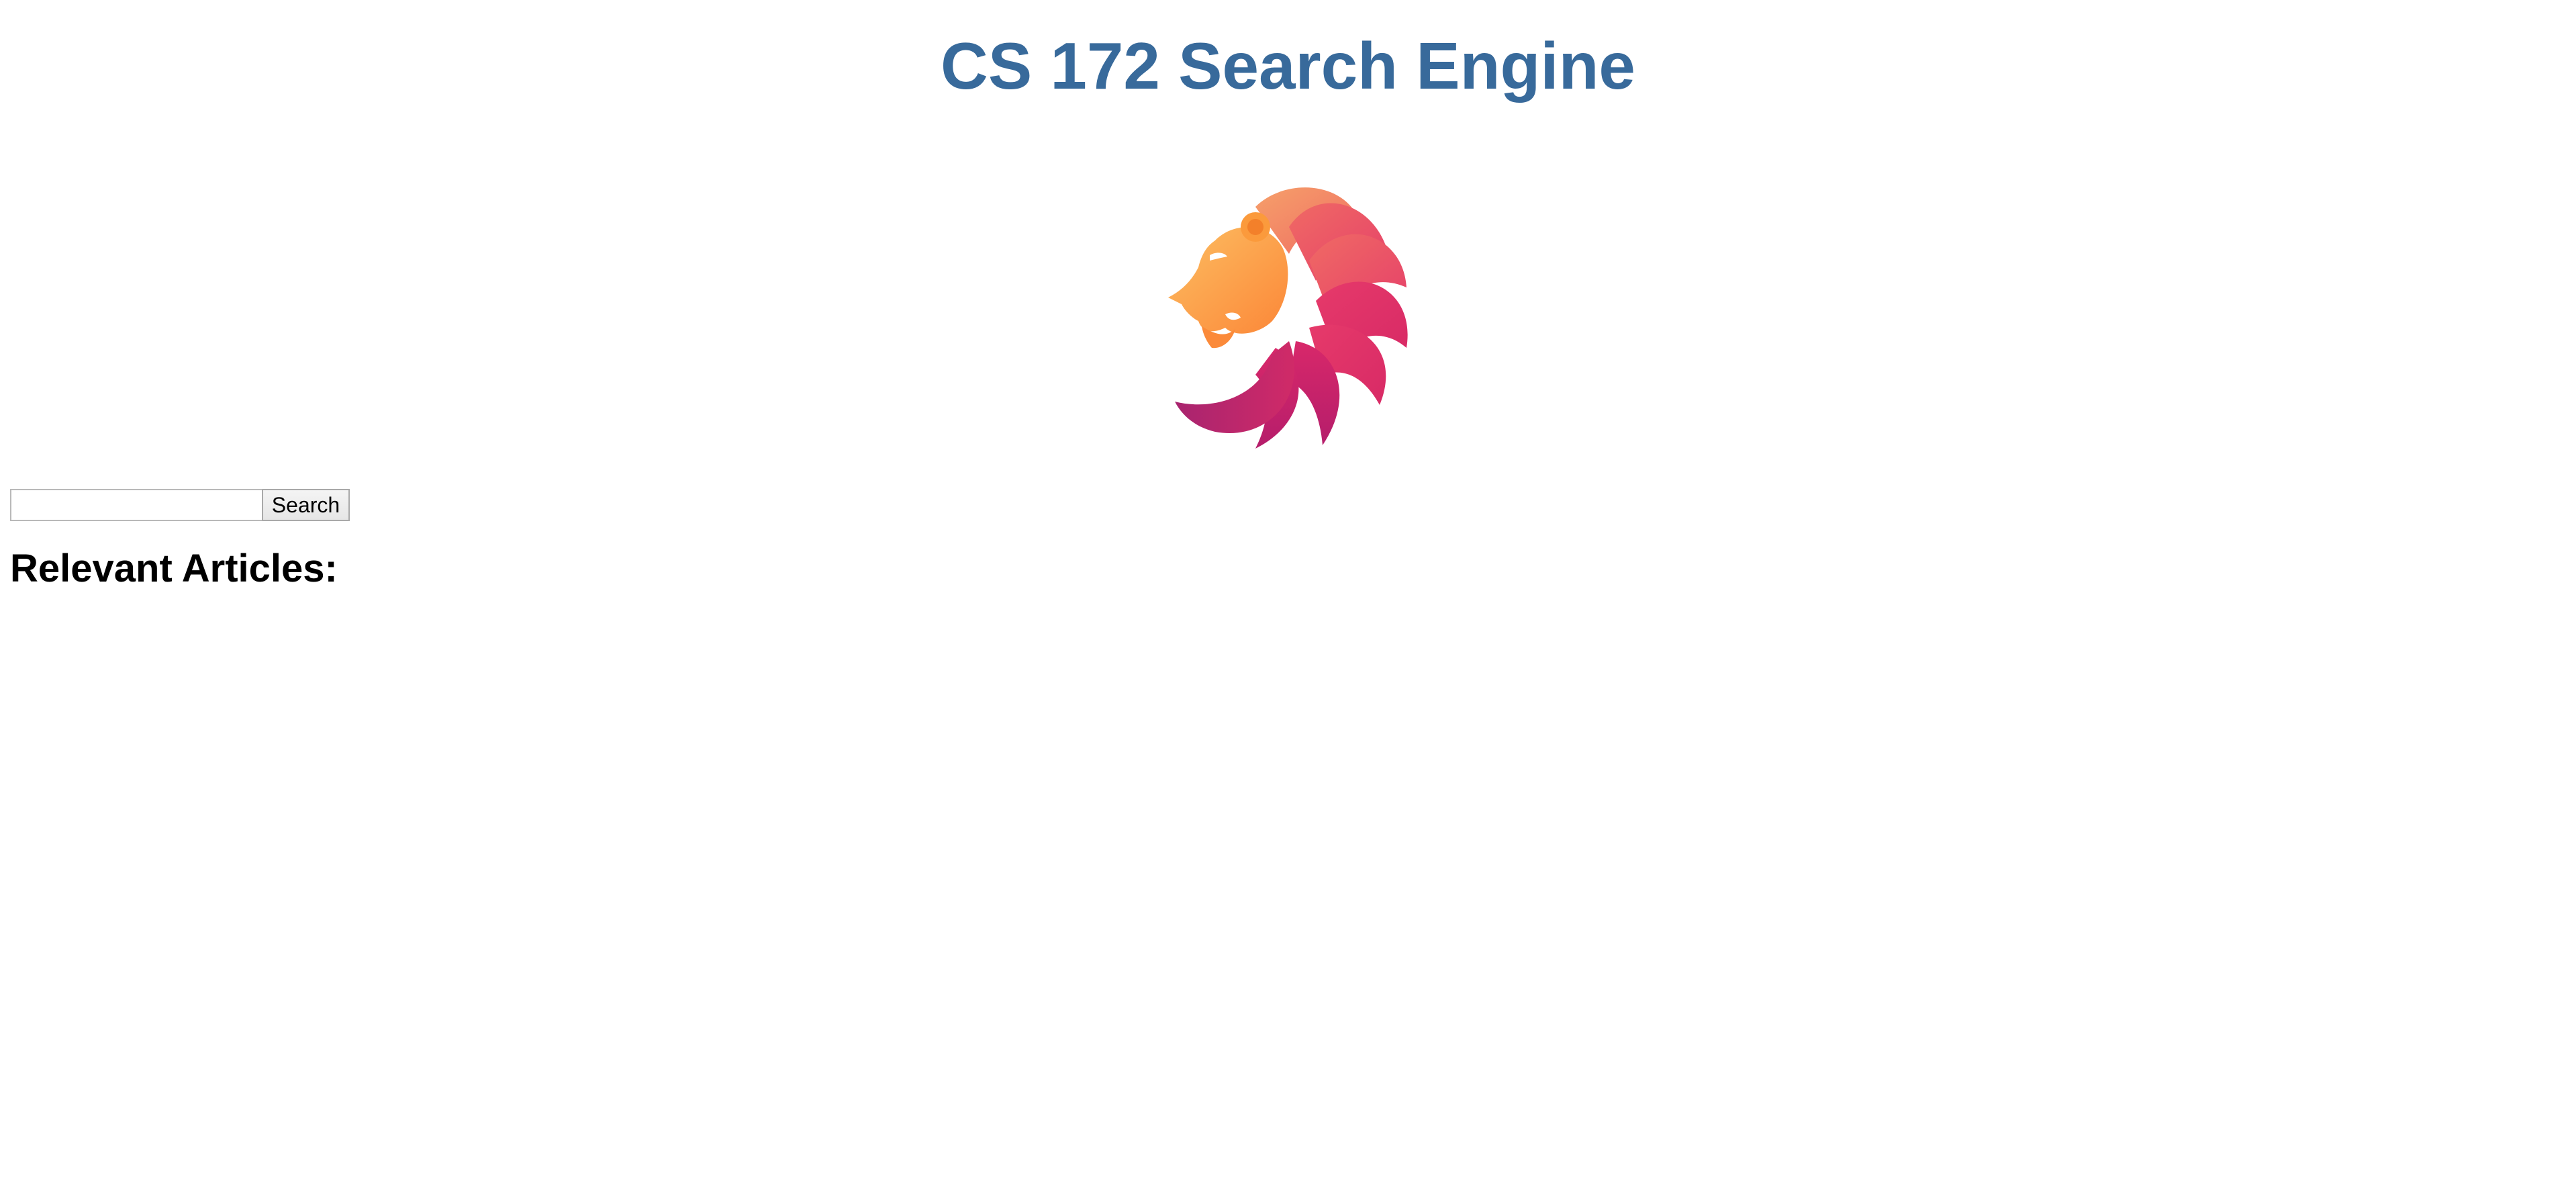 This screenshot has height=1190, width=2576. I want to click on search-form: Search, so click(180, 505).